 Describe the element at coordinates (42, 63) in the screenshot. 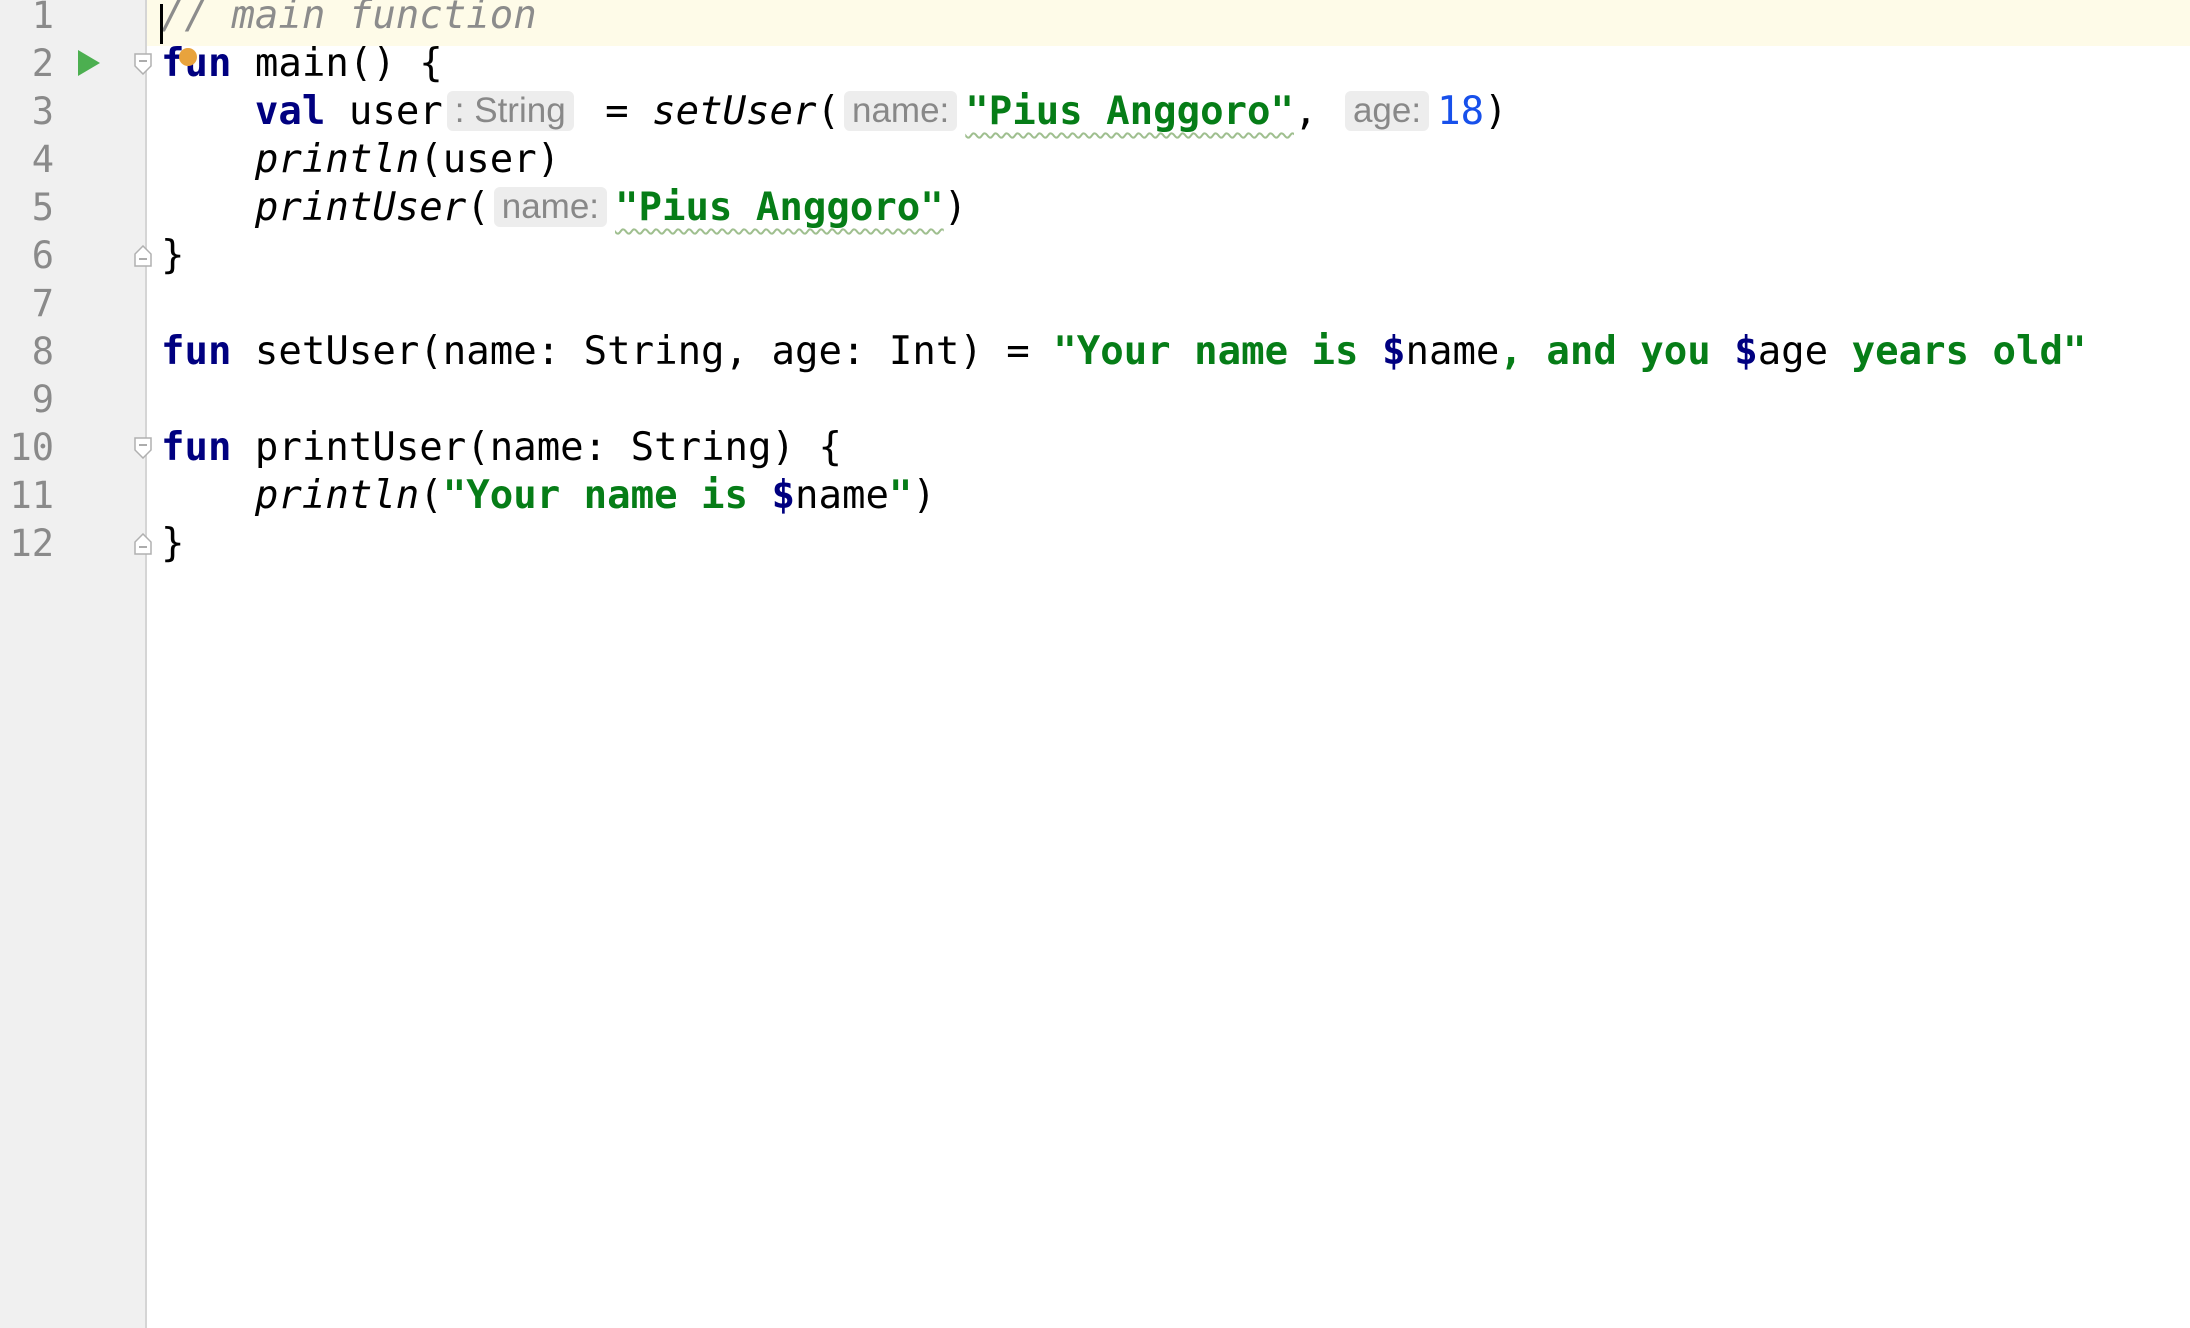

I see `line-number: 2` at that location.